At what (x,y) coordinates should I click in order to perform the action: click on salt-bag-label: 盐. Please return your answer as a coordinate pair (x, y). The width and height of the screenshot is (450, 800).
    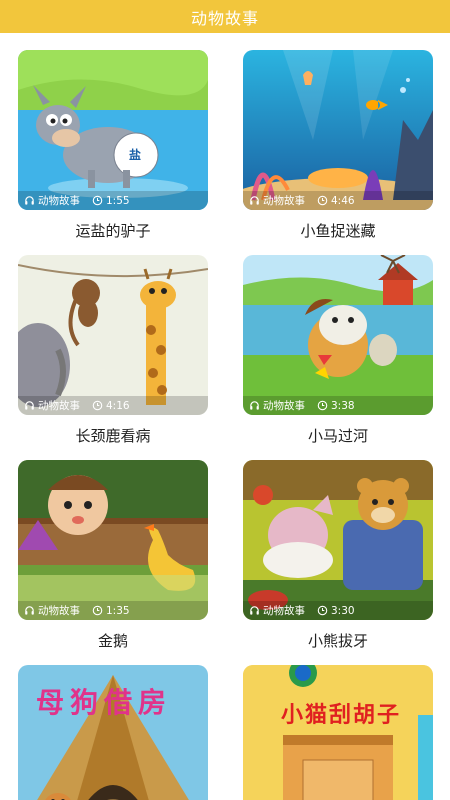
    Looking at the image, I should click on (135, 155).